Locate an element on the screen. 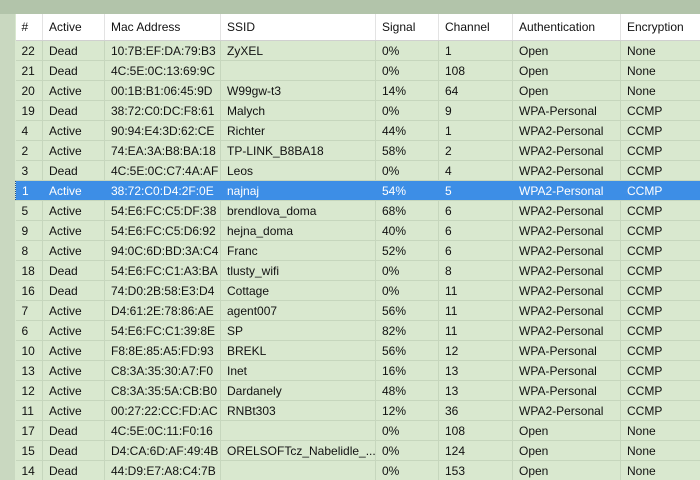 The image size is (700, 480). cell-signal: 58% is located at coordinates (407, 150).